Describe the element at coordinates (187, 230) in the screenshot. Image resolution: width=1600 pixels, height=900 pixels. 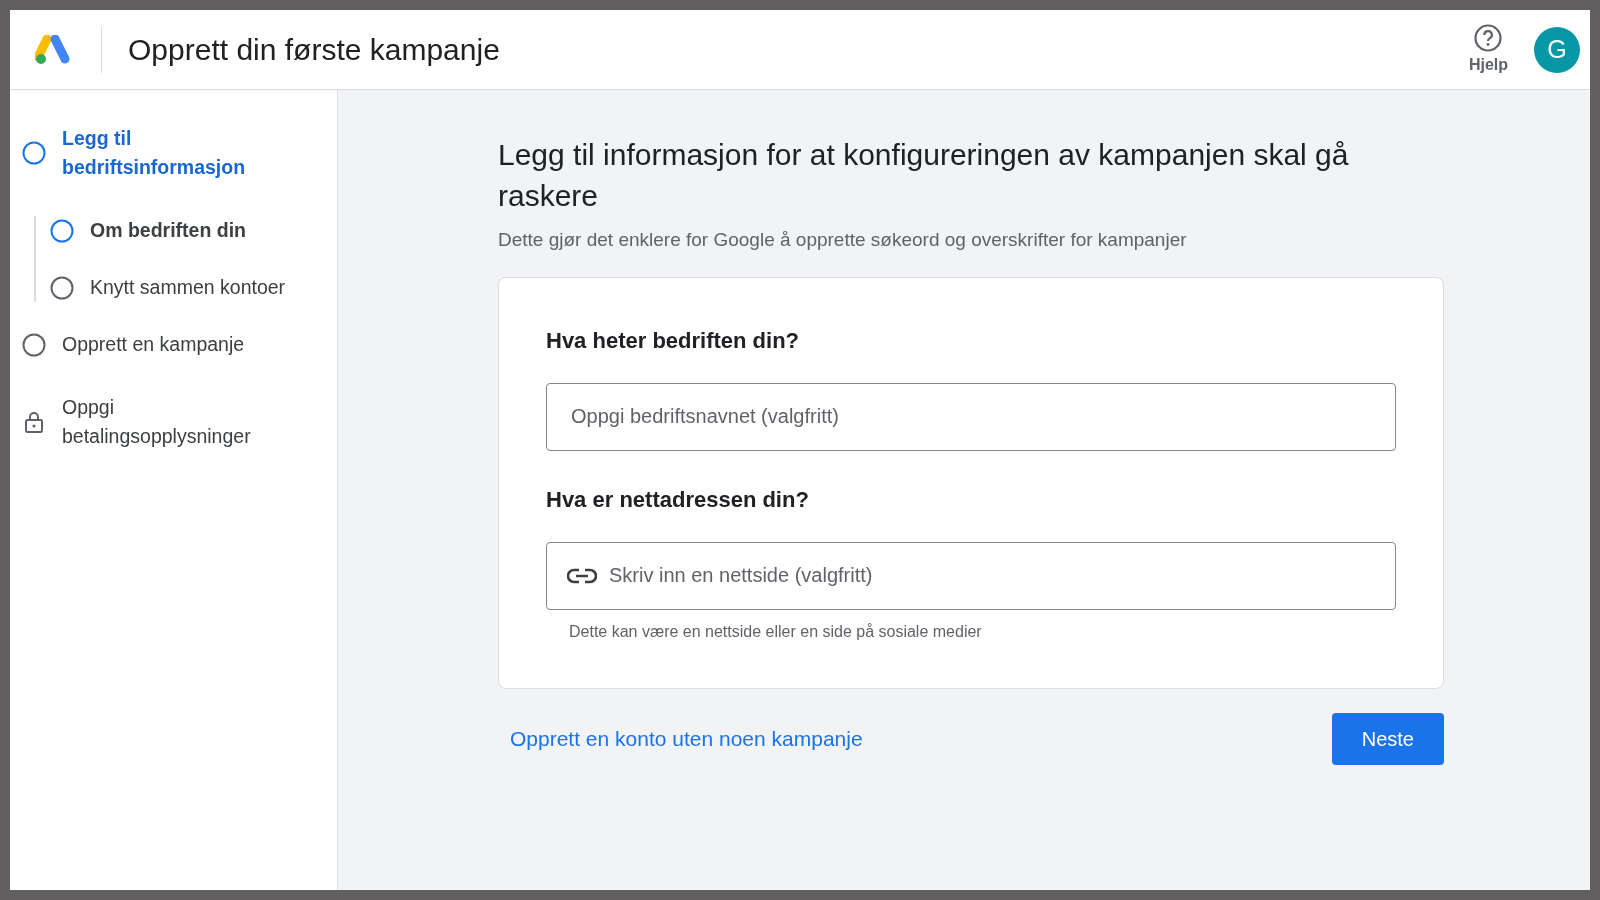
I see `step-item: Om bedriften din` at that location.